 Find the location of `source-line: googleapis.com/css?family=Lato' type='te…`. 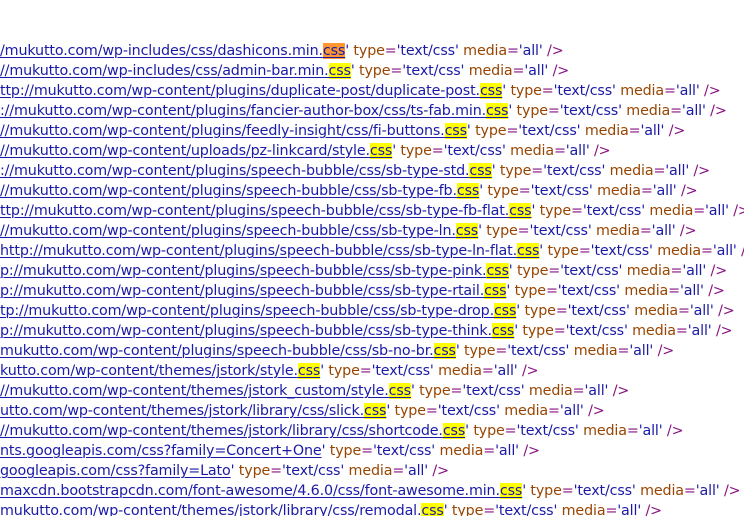

source-line: googleapis.com/css?family=Lato' type='te… is located at coordinates (224, 471).